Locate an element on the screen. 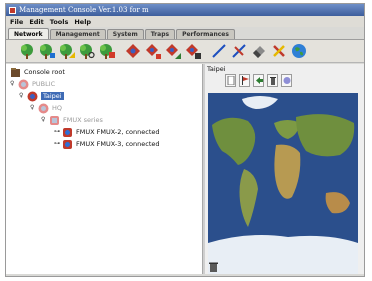 The width and height of the screenshot is (372, 281). tab-network: Network is located at coordinates (28, 33).